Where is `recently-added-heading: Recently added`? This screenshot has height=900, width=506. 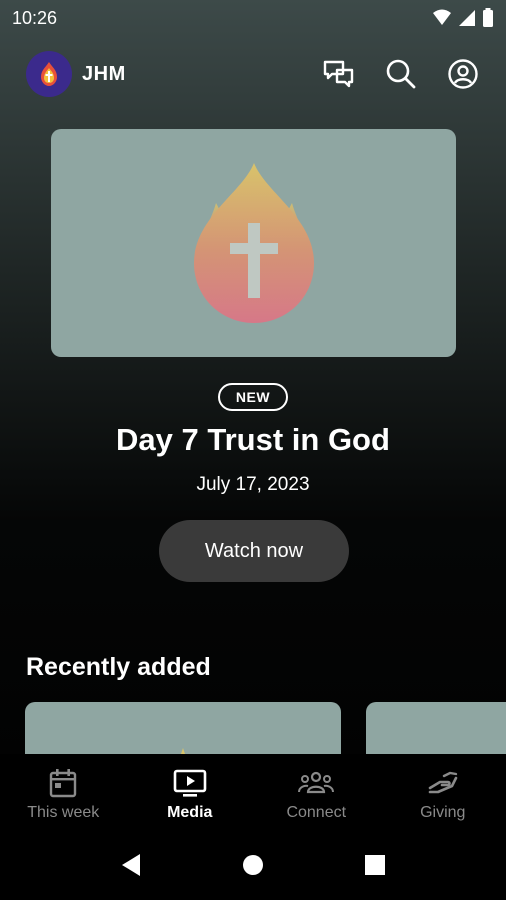
recently-added-heading: Recently added is located at coordinates (118, 667).